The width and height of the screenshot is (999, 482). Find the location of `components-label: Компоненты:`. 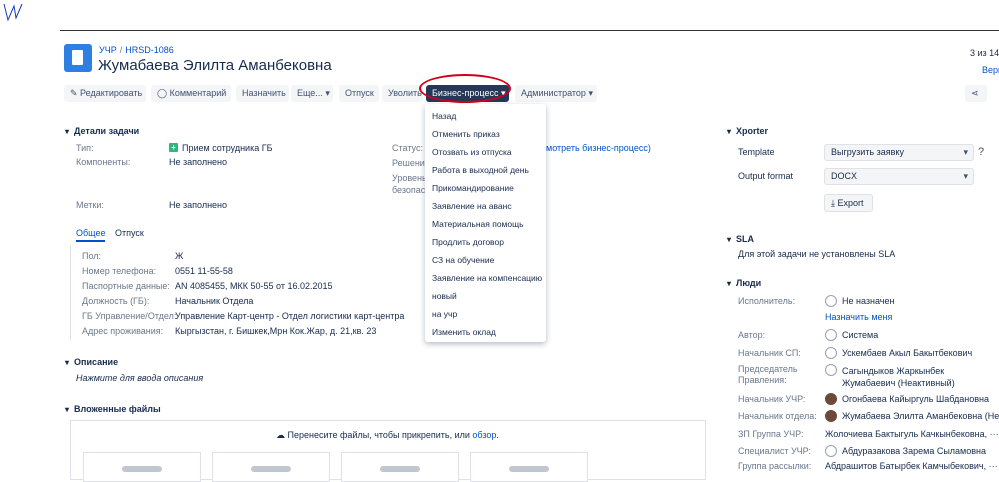

components-label: Компоненты: is located at coordinates (103, 162).